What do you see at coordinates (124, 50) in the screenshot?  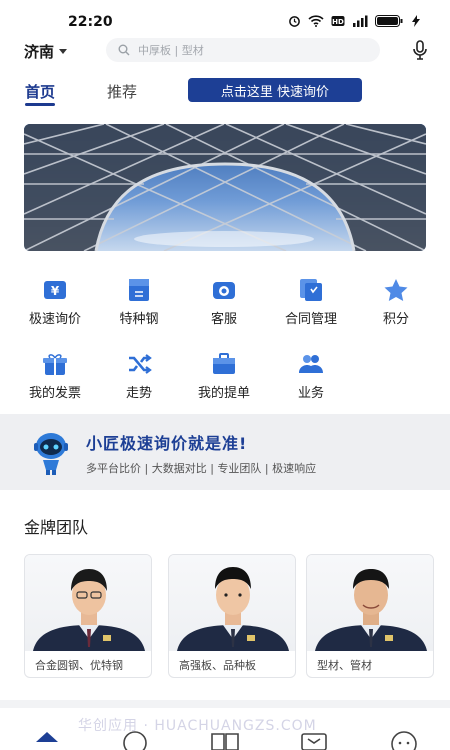 I see `search-icon` at bounding box center [124, 50].